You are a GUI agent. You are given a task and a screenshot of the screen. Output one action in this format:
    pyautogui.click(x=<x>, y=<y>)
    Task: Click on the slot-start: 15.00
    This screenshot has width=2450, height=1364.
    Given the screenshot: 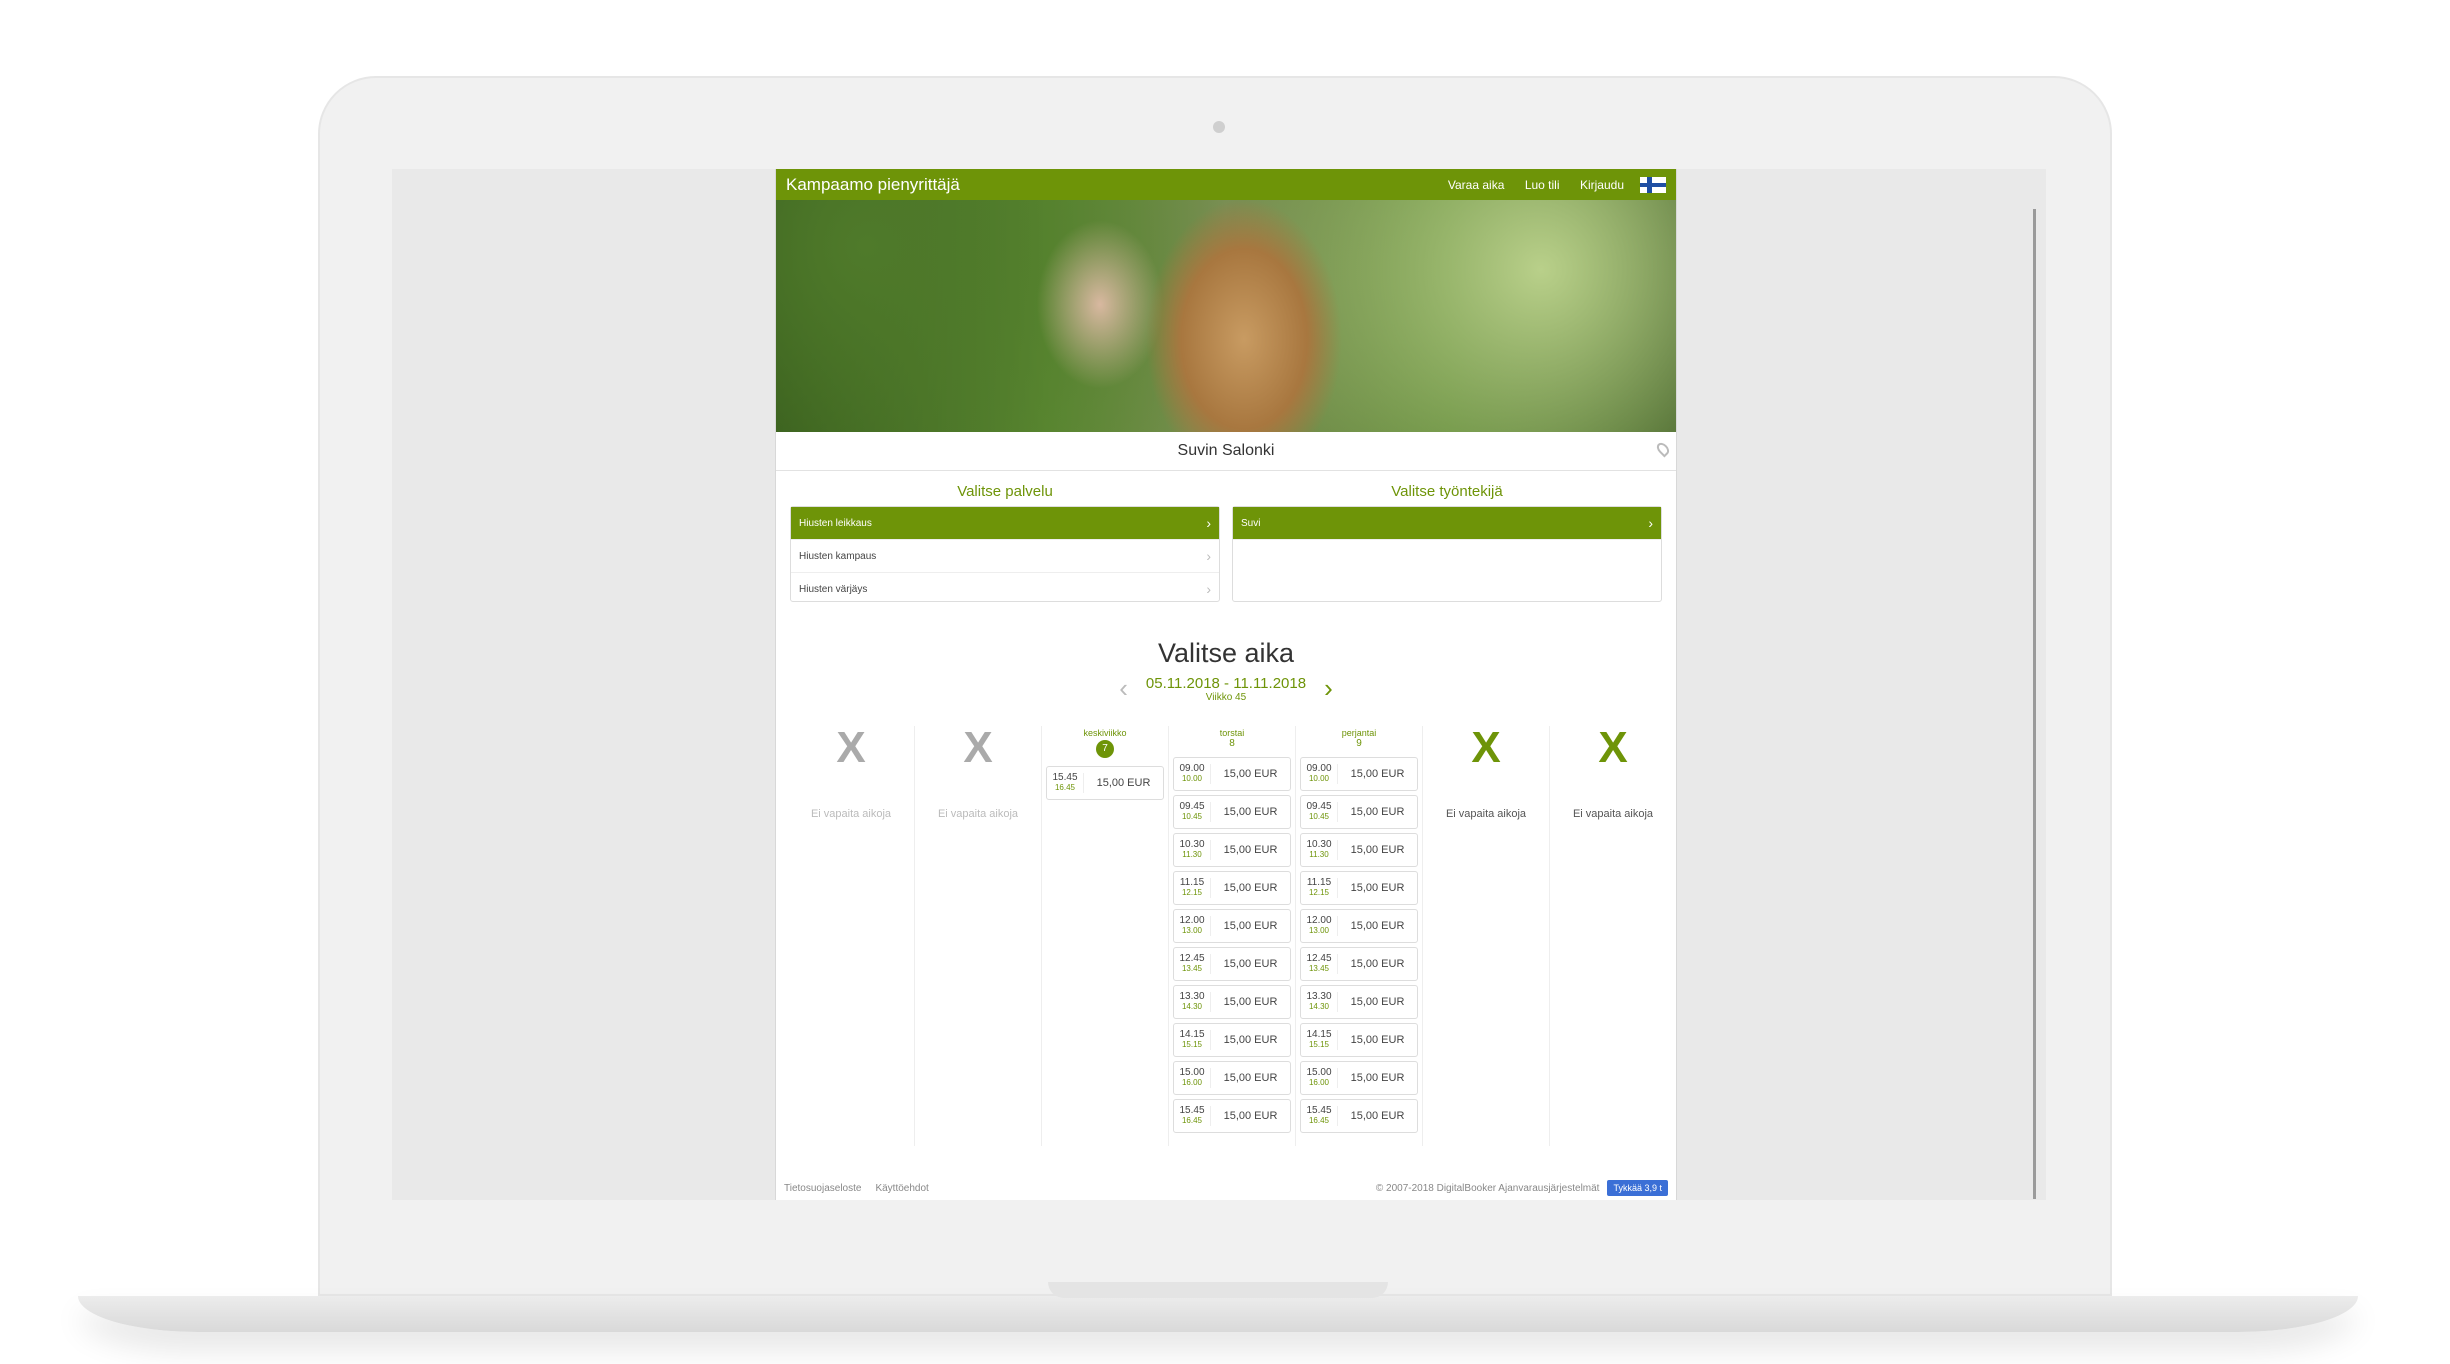 What is the action you would take?
    pyautogui.click(x=1192, y=1072)
    